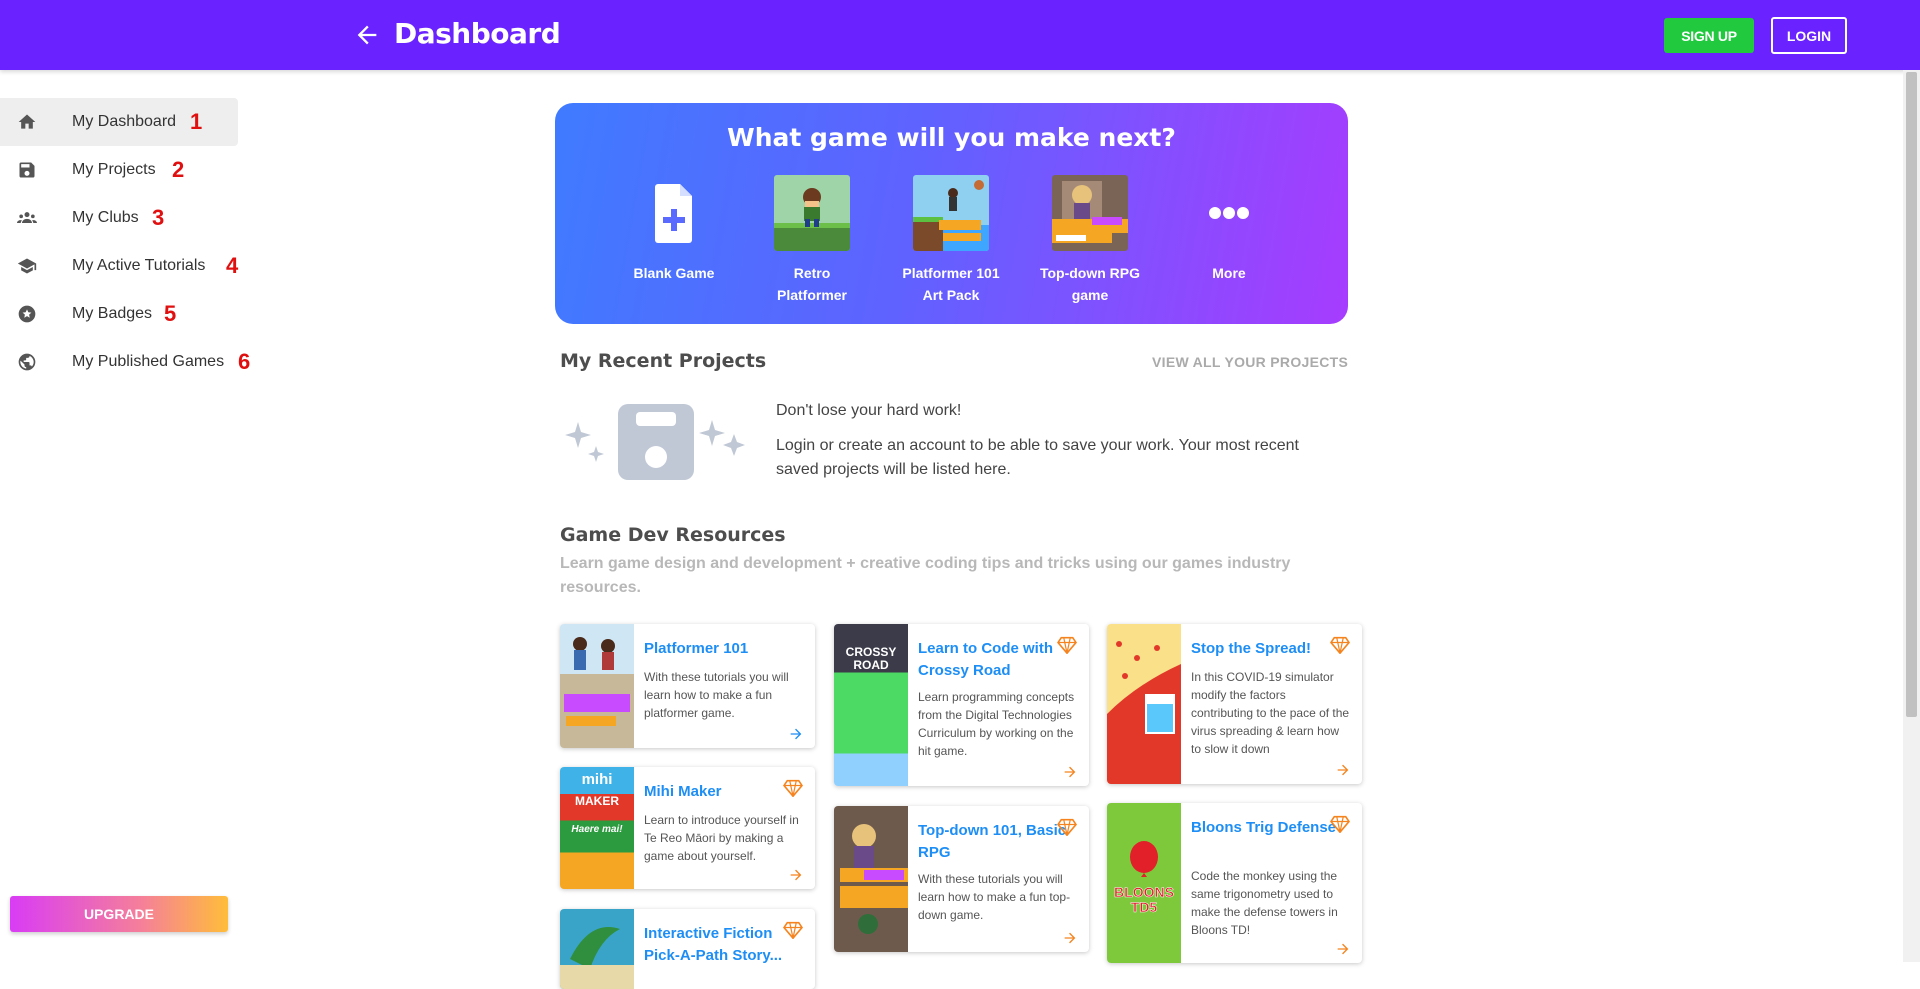 The width and height of the screenshot is (1920, 989). Describe the element at coordinates (673, 535) in the screenshot. I see `resources-title: Game Dev Resources` at that location.